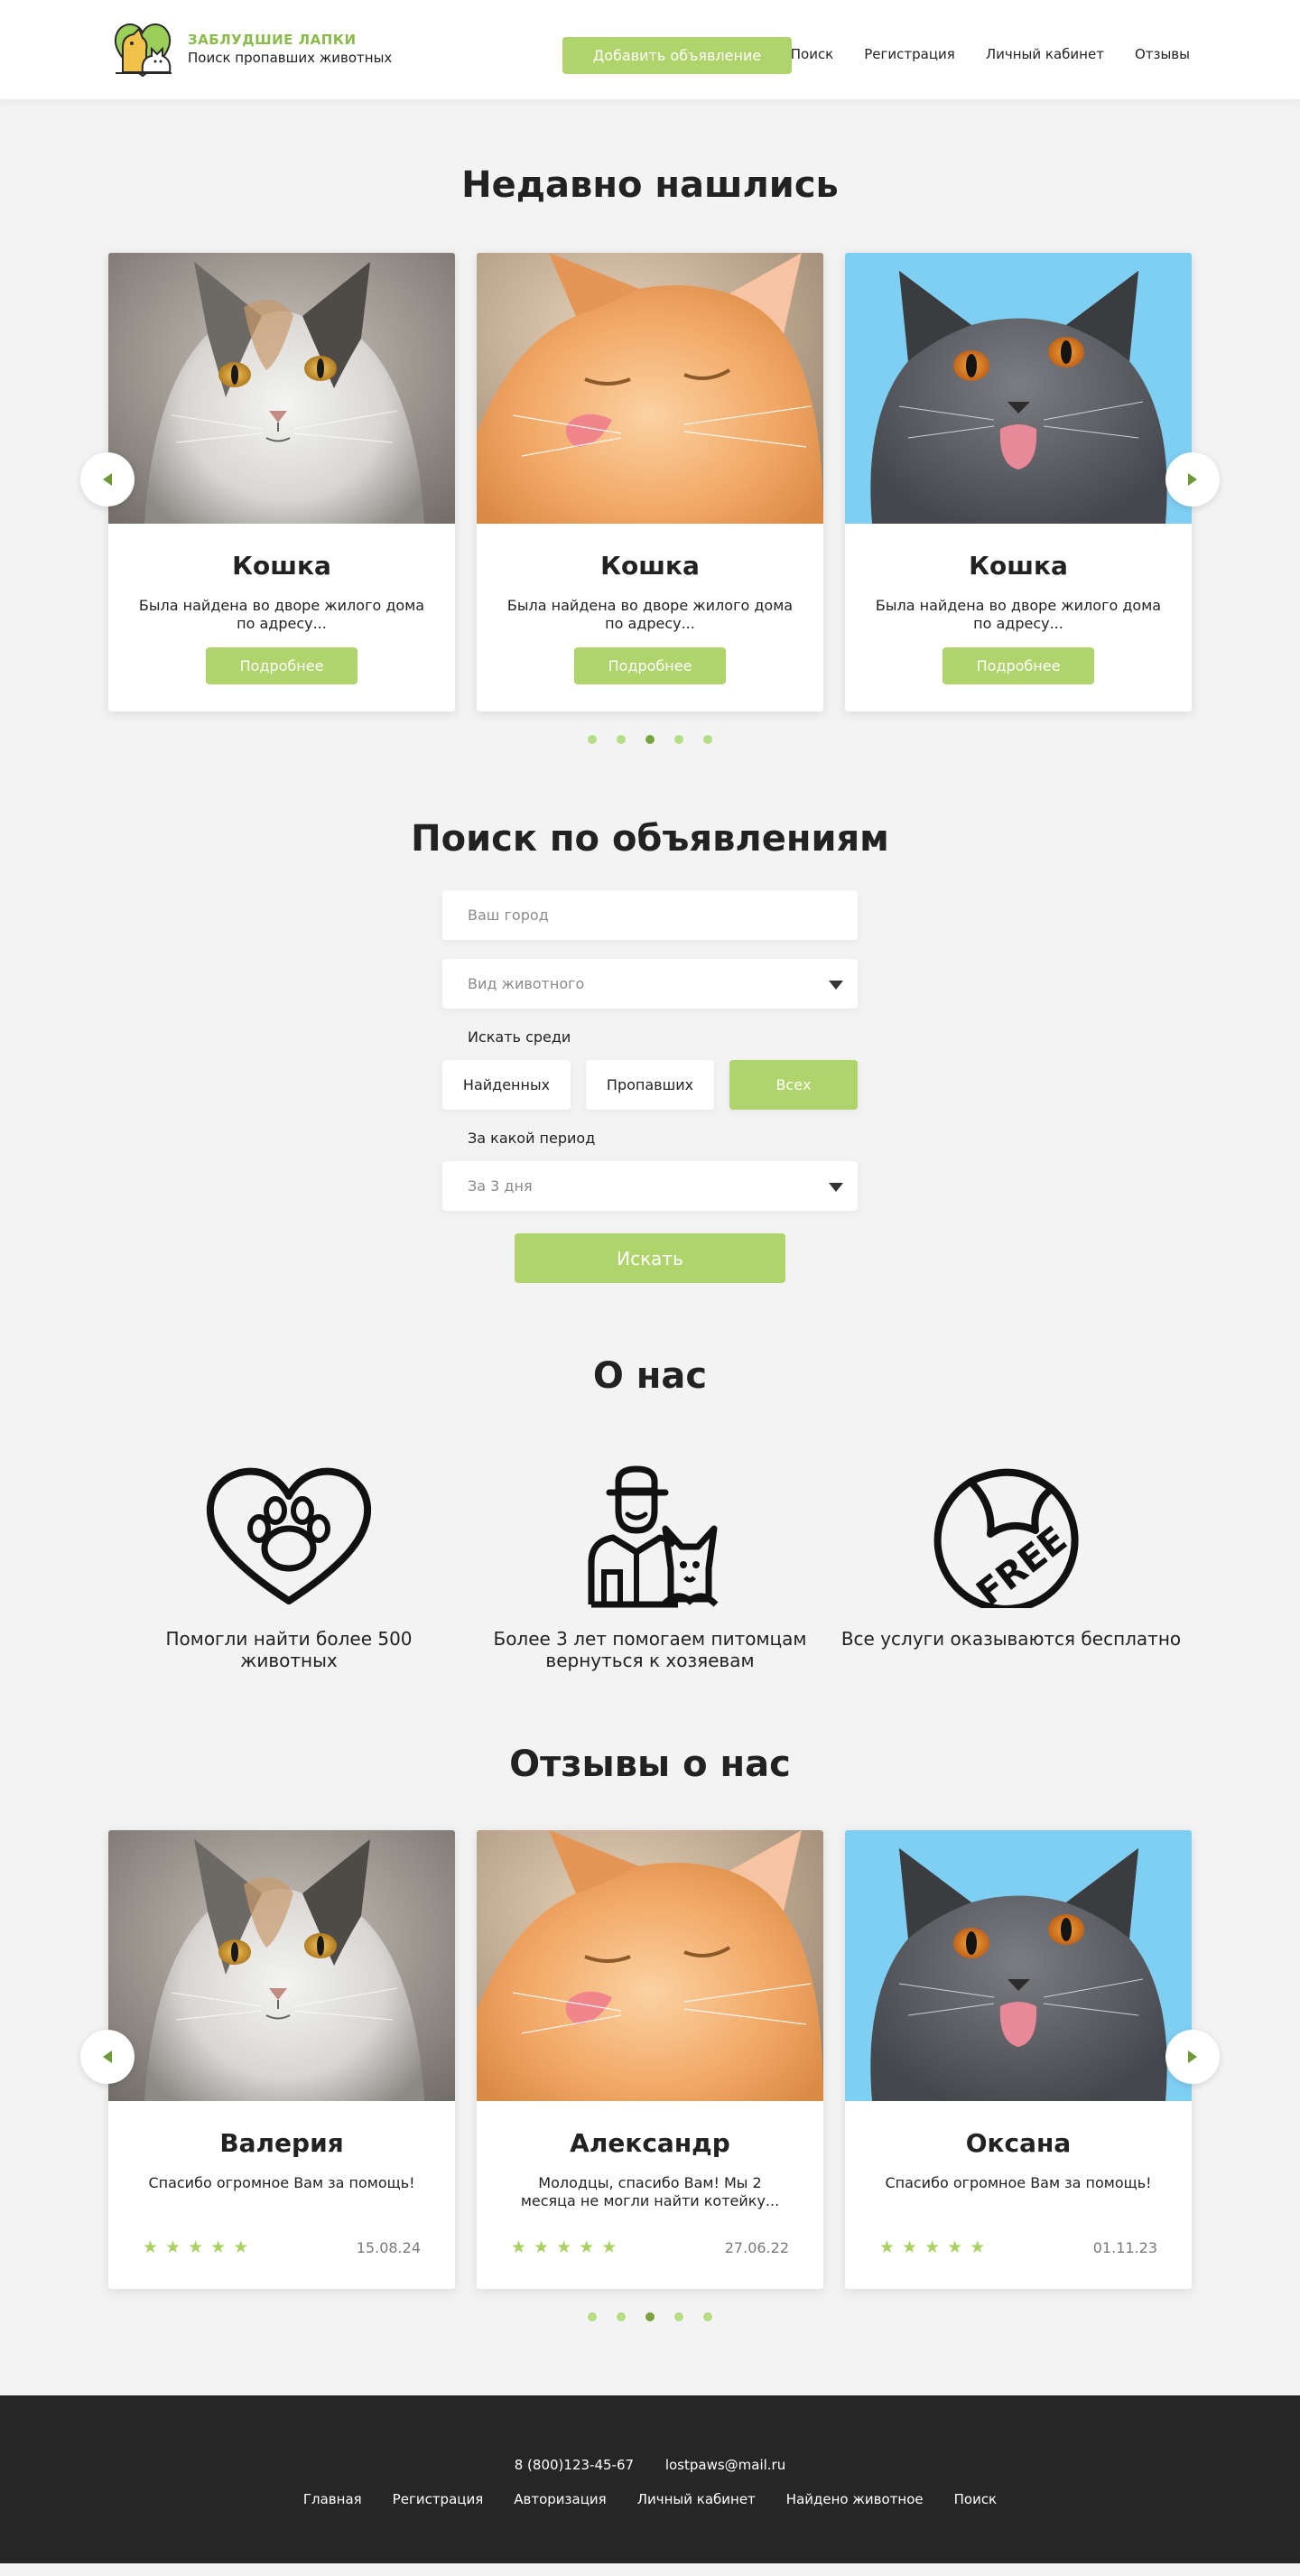 The image size is (1300, 2576). I want to click on logo: ЗАБЛУДШИЕ ЛАПКИ Поиск пропавших животных, so click(251, 48).